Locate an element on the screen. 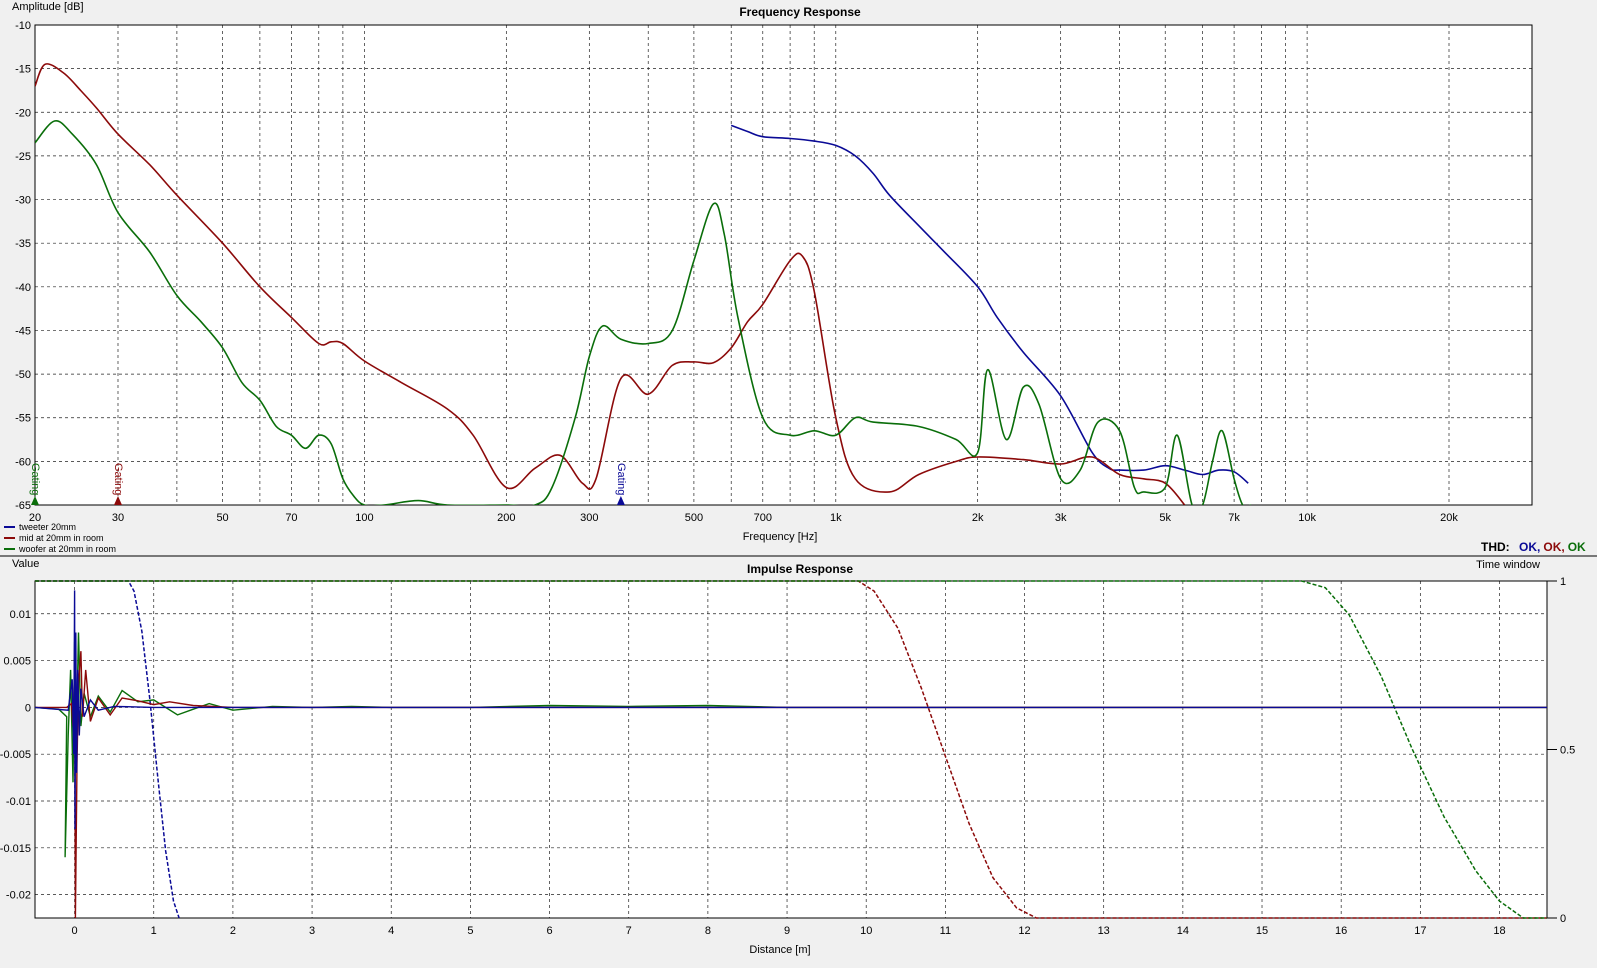  fr-xtick-label: 20k is located at coordinates (1449, 518).